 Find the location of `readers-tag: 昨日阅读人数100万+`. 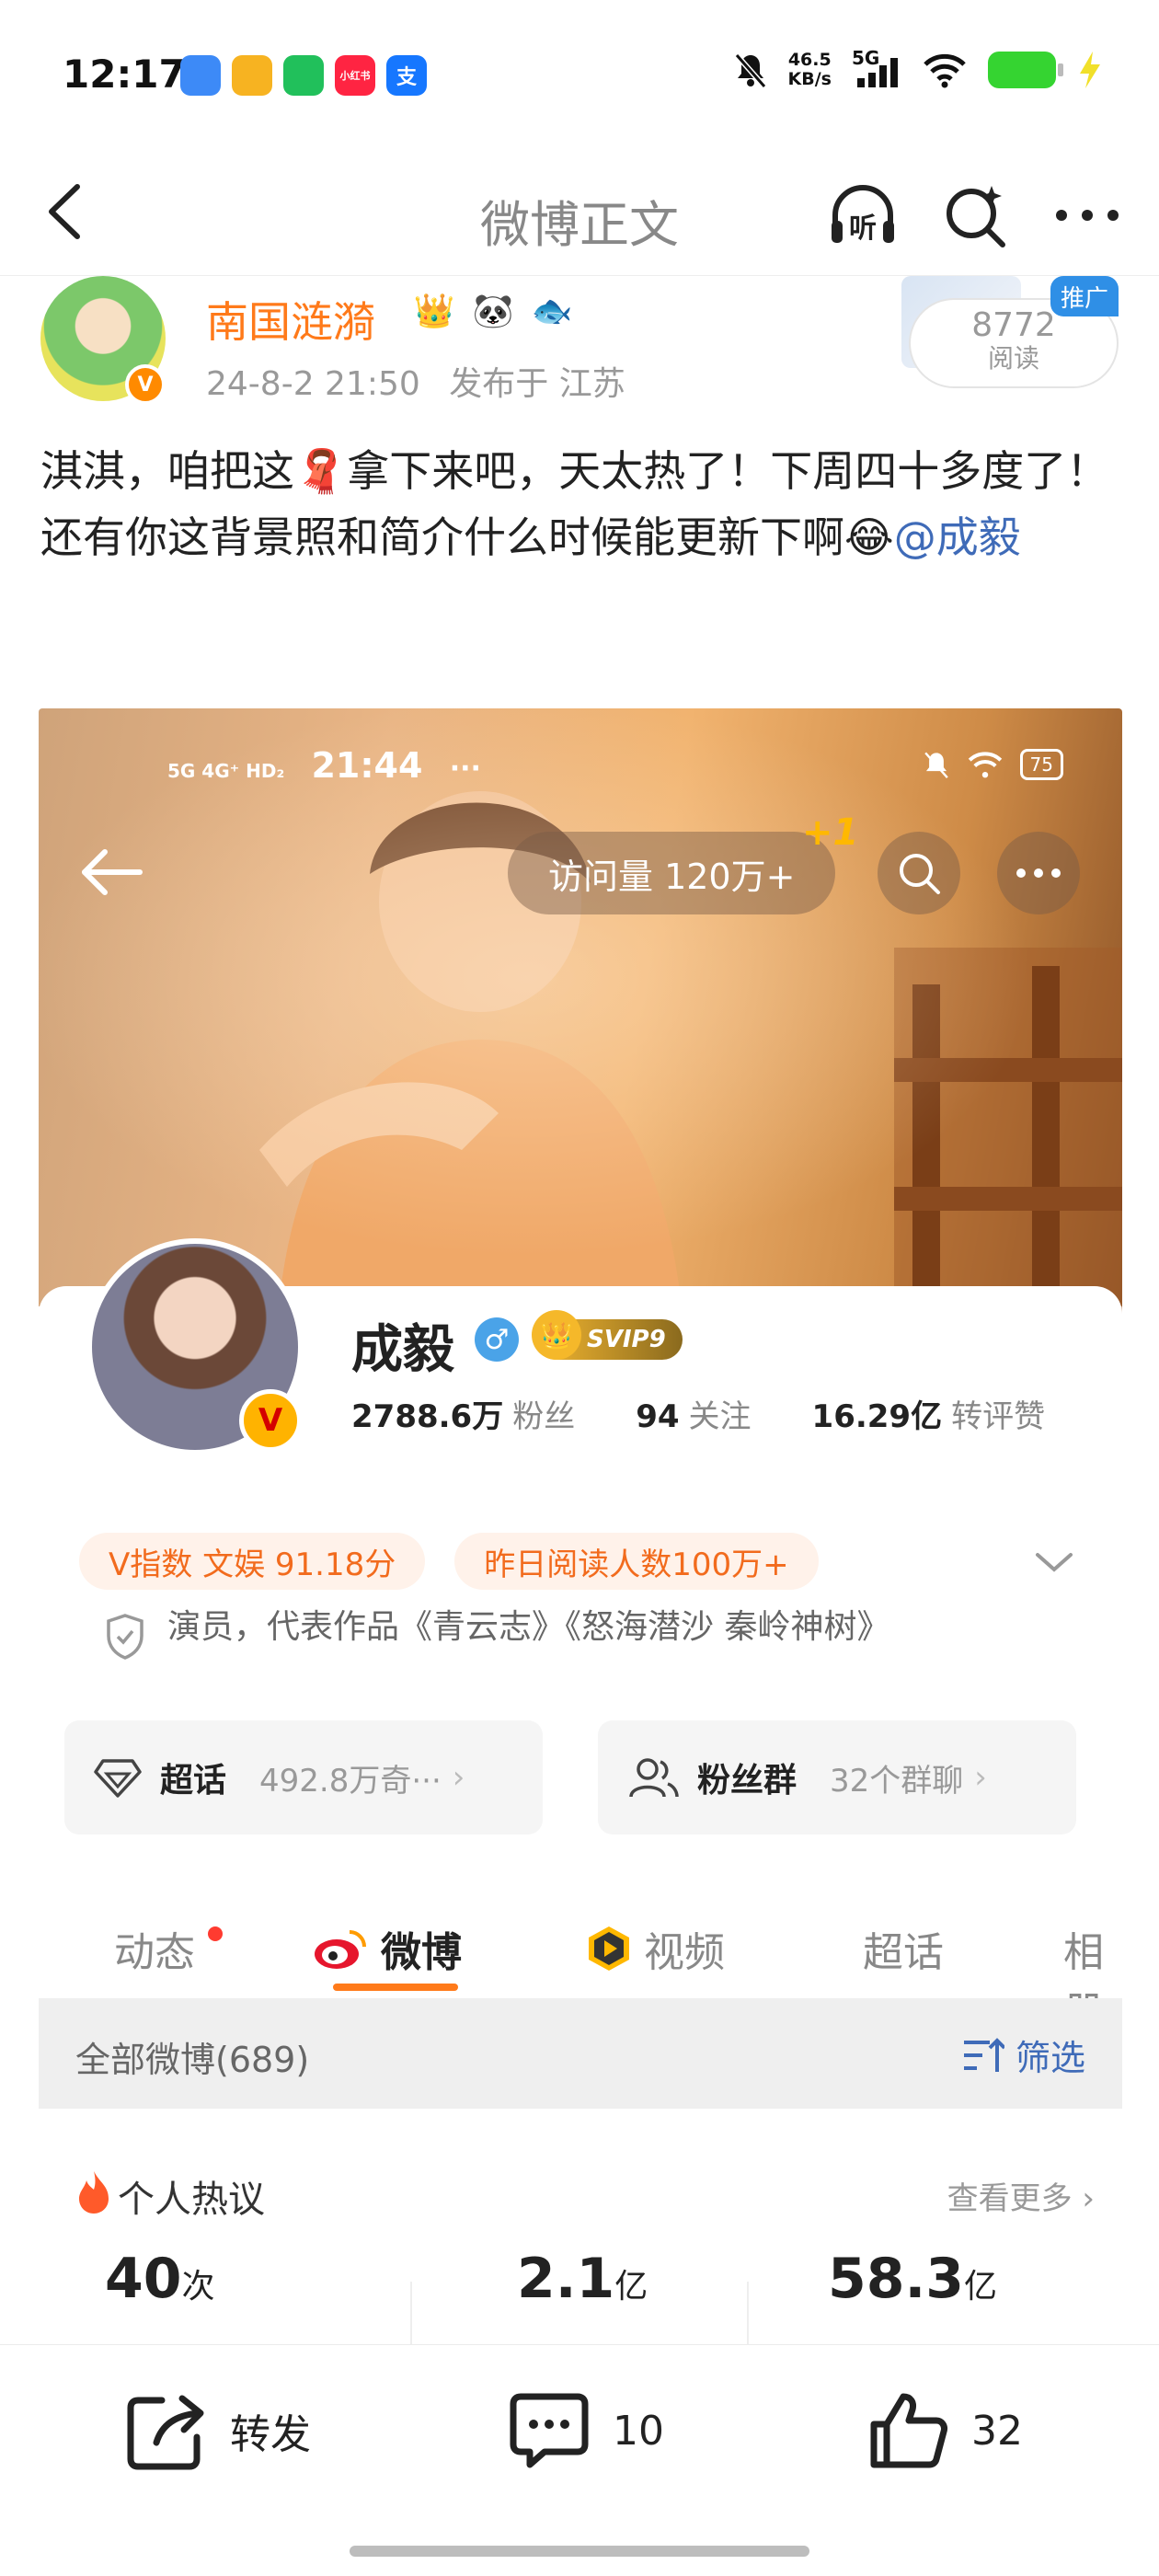

readers-tag: 昨日阅读人数100万+ is located at coordinates (636, 1561).